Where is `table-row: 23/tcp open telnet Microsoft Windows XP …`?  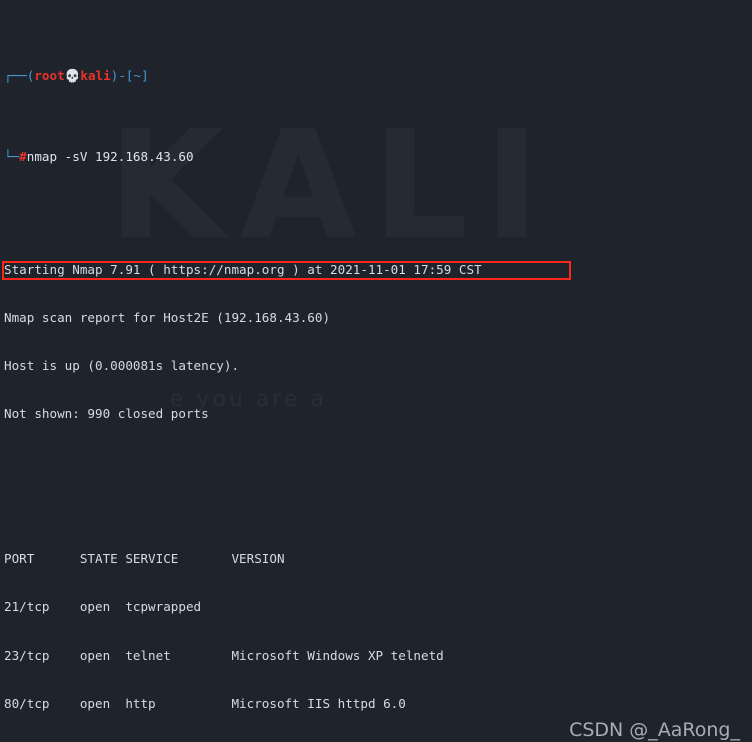 table-row: 23/tcp open telnet Microsoft Windows XP … is located at coordinates (224, 655).